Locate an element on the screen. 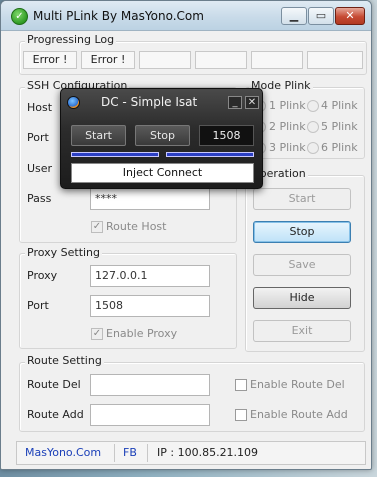  enable-route-del-label: Enable Route Del is located at coordinates (297, 384).